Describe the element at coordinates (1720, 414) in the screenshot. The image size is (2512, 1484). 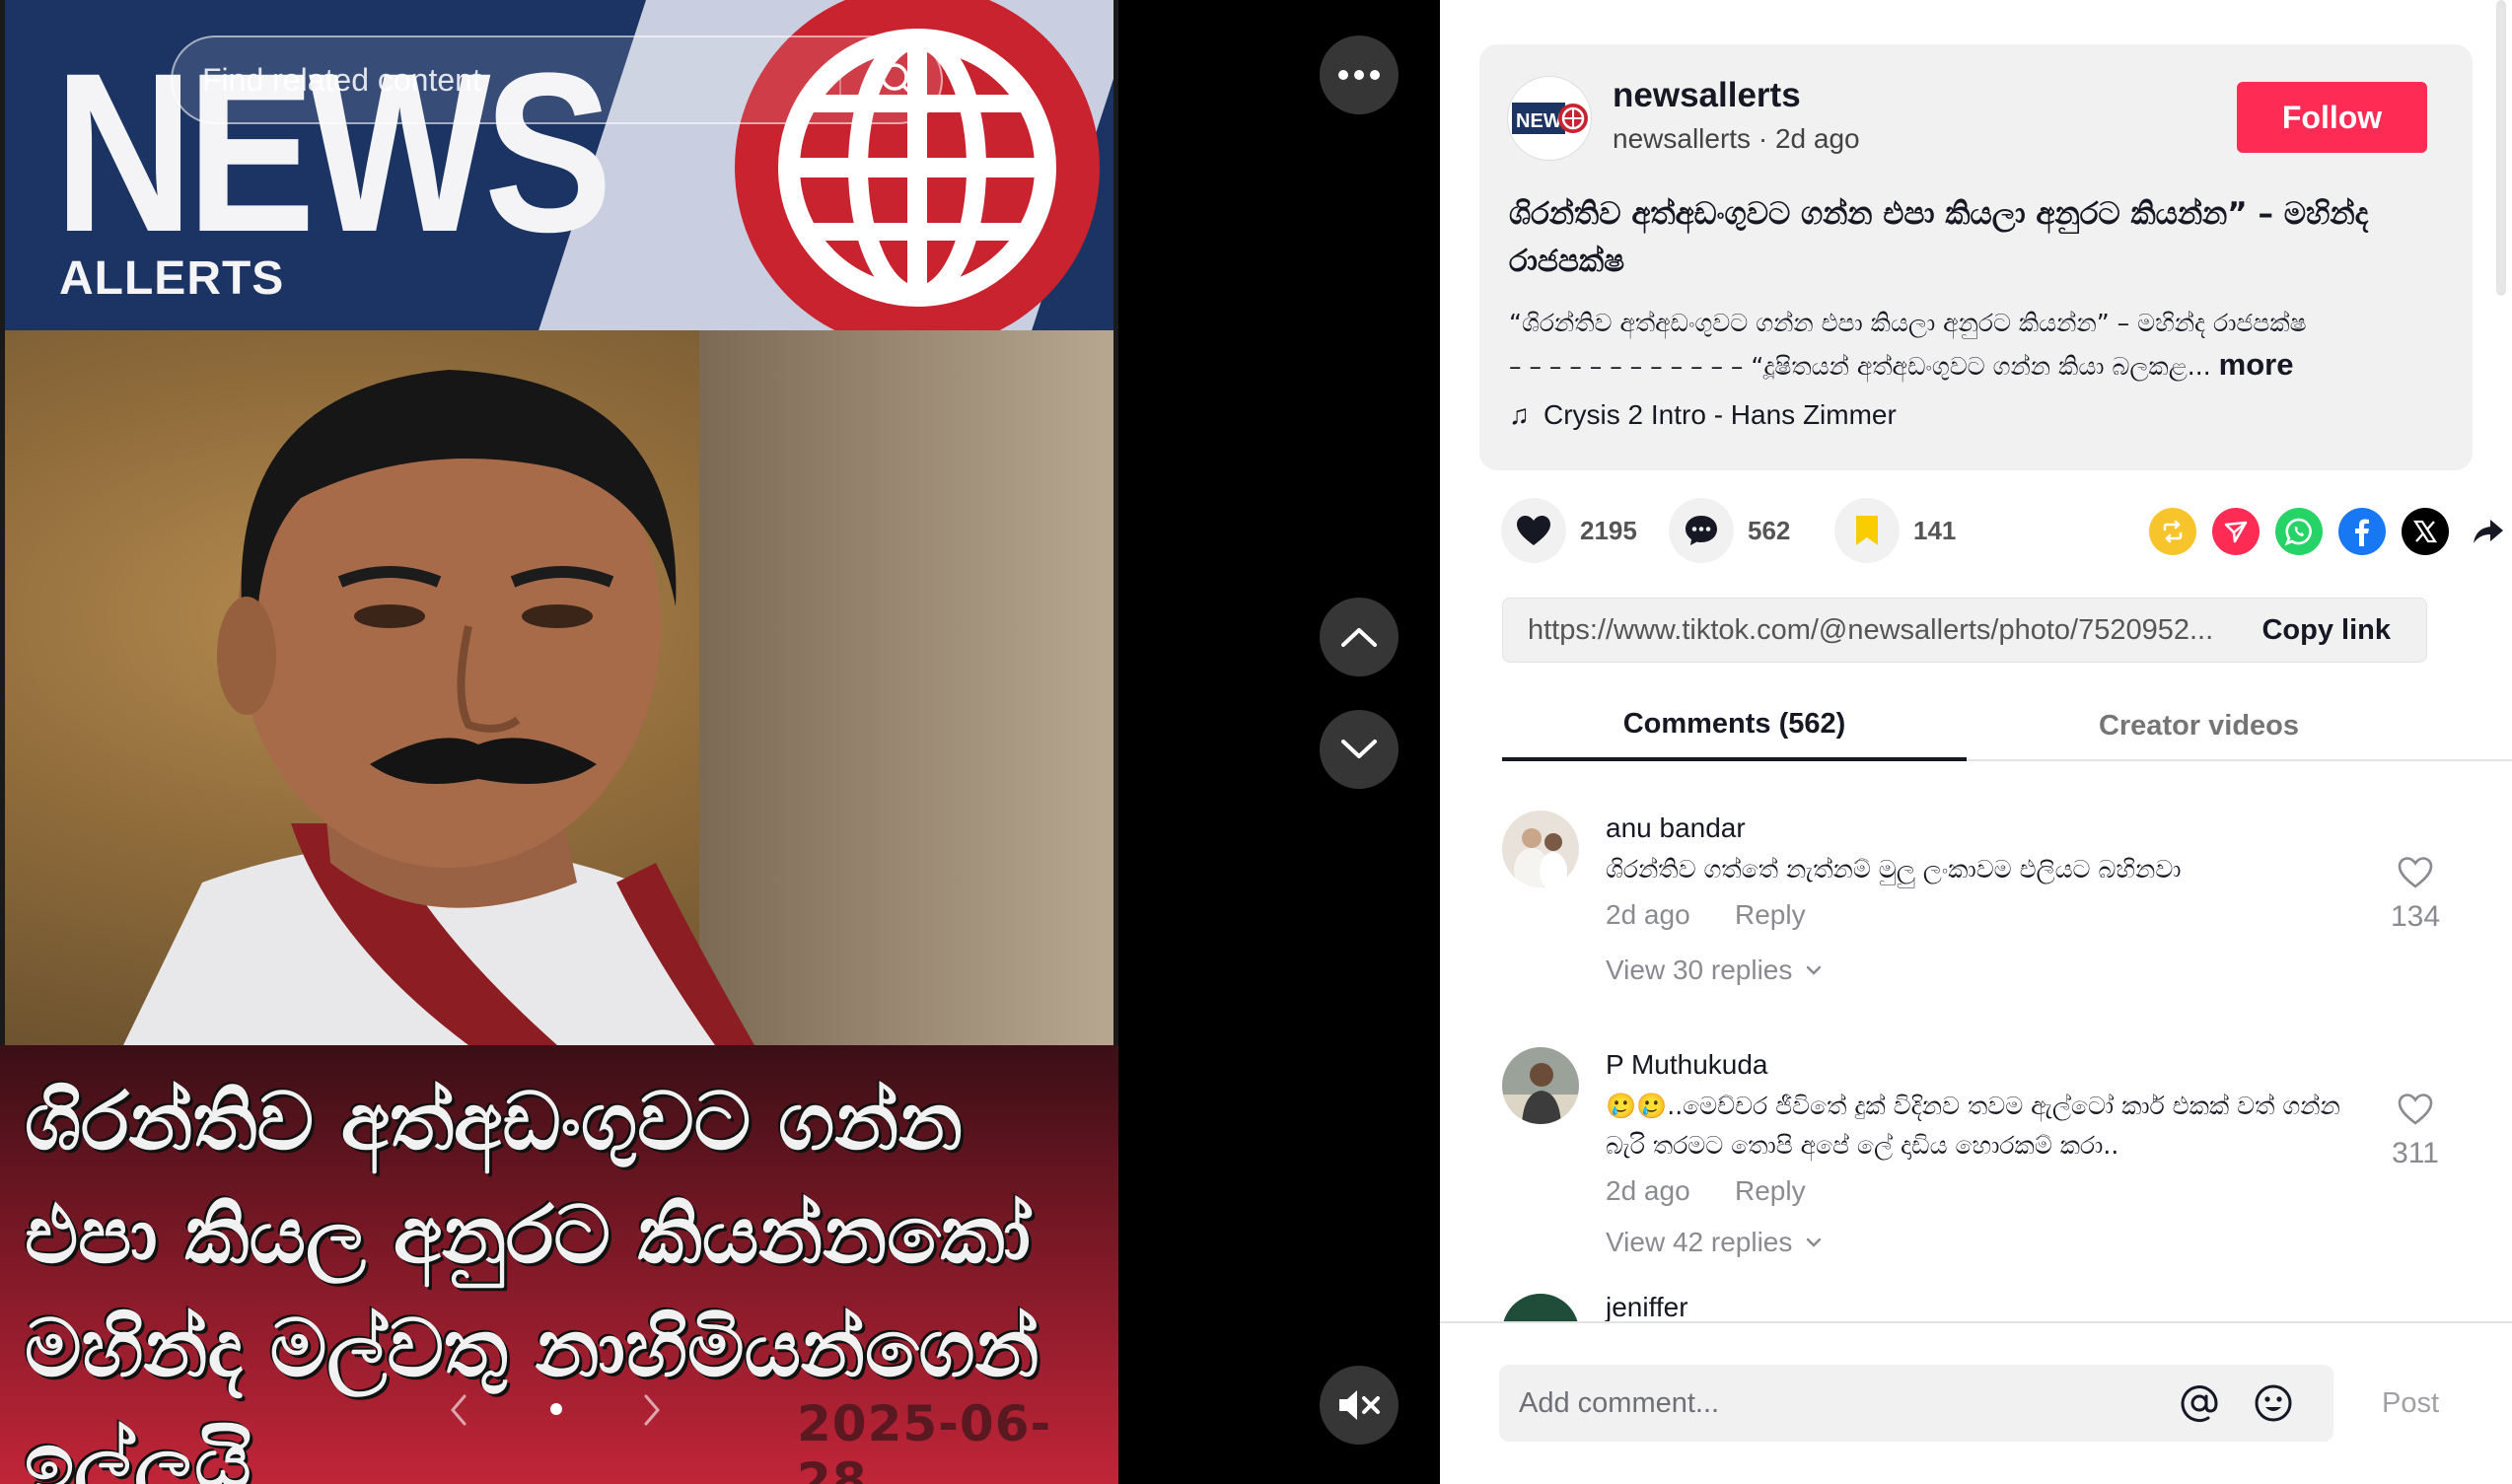
I see `music-title: Crysis 2 Intro - Hans Zimmer` at that location.